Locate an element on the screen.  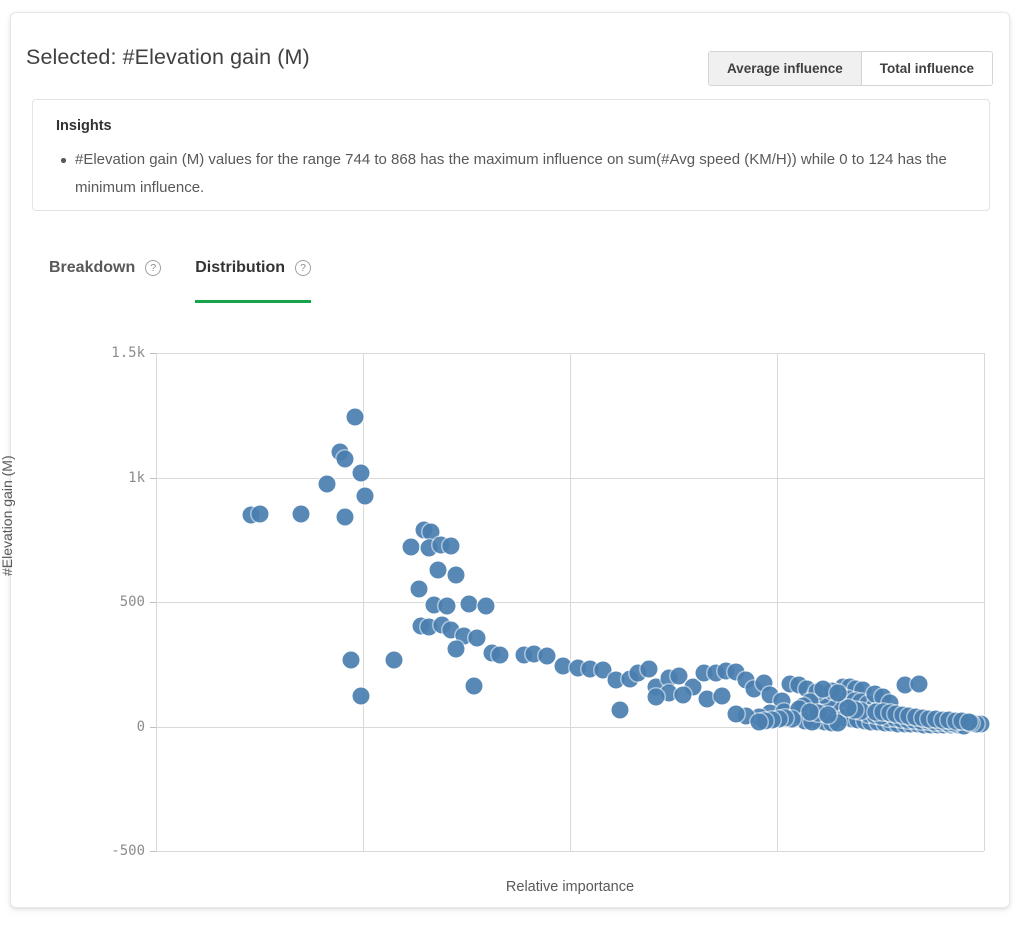
average-influence-button: Average influence is located at coordinates (784, 68).